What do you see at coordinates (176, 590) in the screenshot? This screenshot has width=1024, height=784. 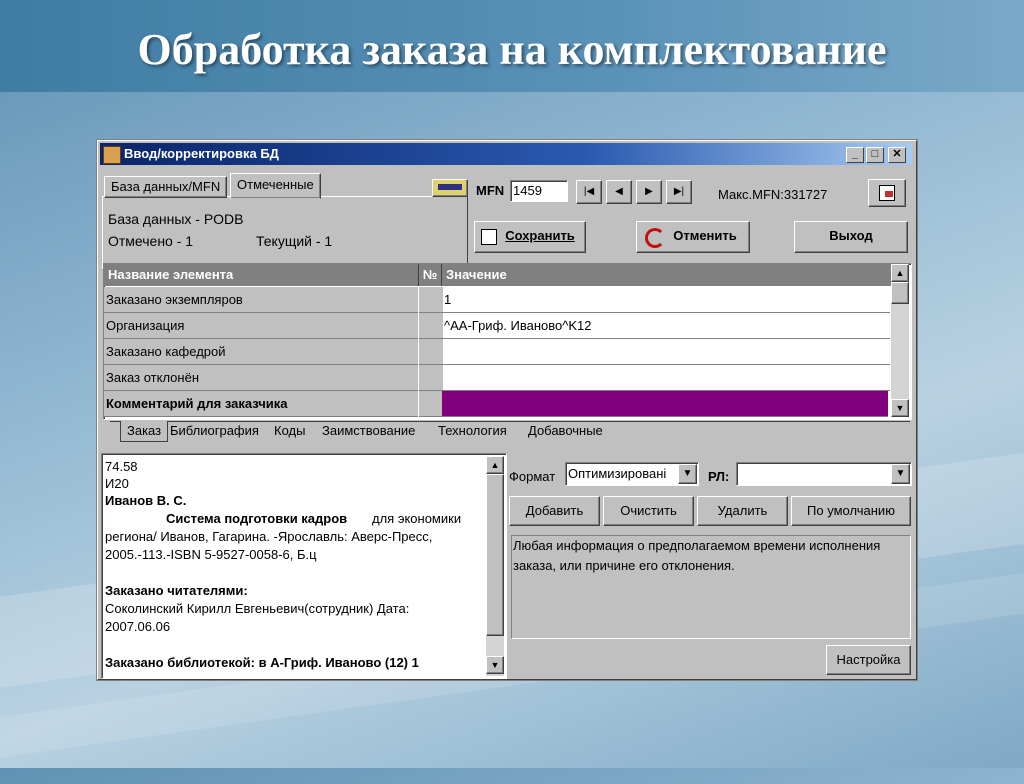 I see `record-readers-heading: Заказано читателями:` at bounding box center [176, 590].